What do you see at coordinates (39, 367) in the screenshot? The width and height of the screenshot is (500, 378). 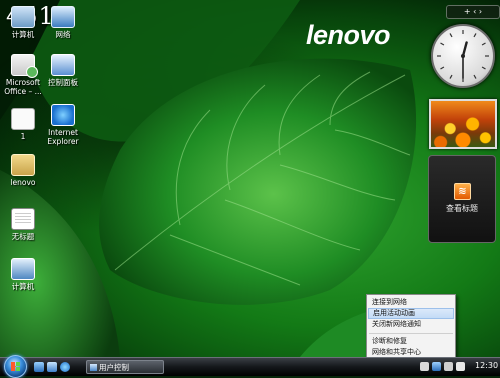 I see `show-desktop-icon` at bounding box center [39, 367].